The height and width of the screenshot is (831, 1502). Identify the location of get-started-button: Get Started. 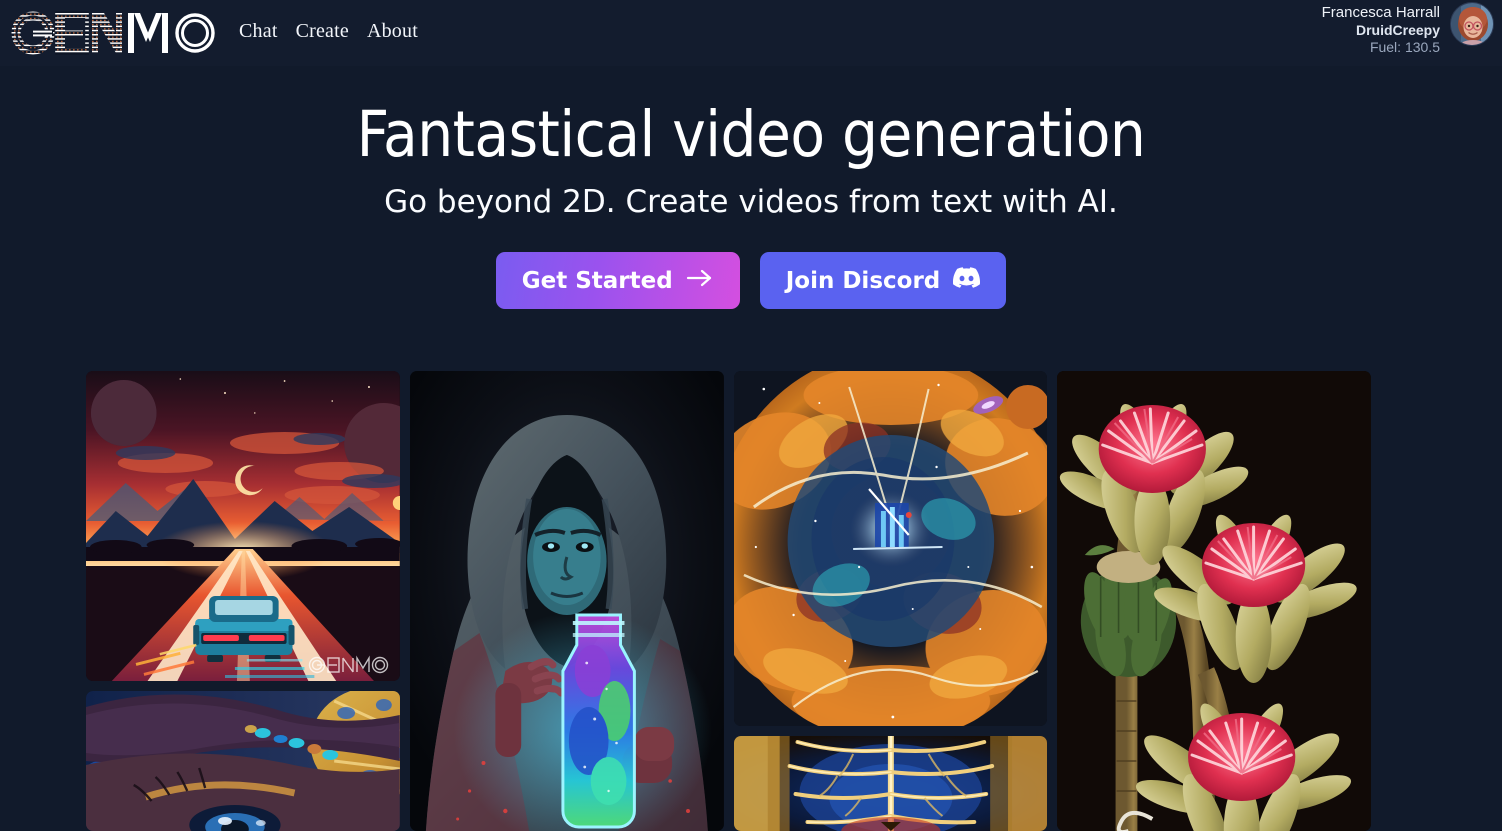
(617, 281).